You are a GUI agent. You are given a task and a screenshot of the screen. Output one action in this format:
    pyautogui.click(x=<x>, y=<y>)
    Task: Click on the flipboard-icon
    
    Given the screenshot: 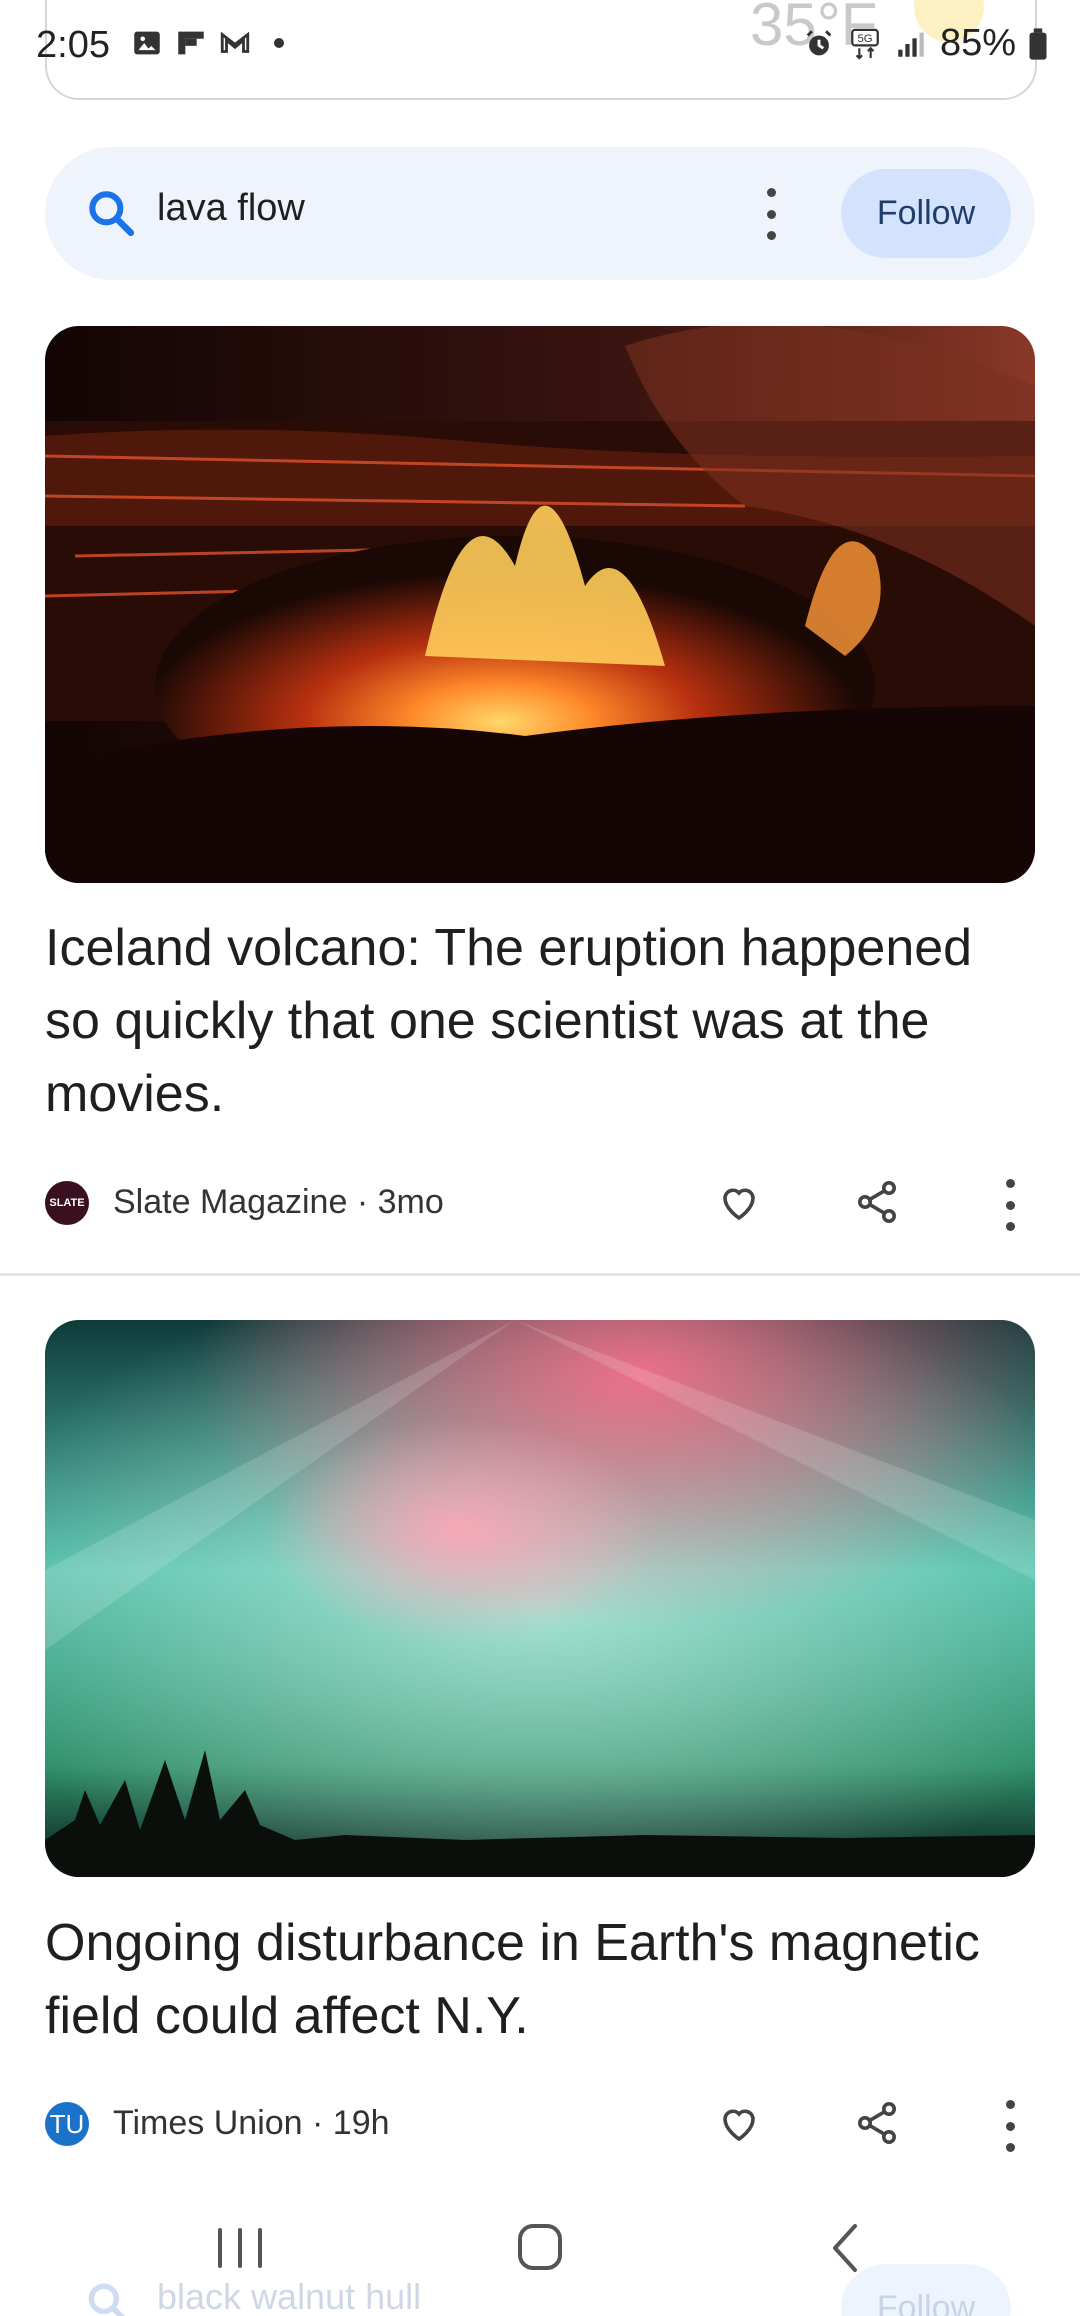 What is the action you would take?
    pyautogui.click(x=191, y=43)
    